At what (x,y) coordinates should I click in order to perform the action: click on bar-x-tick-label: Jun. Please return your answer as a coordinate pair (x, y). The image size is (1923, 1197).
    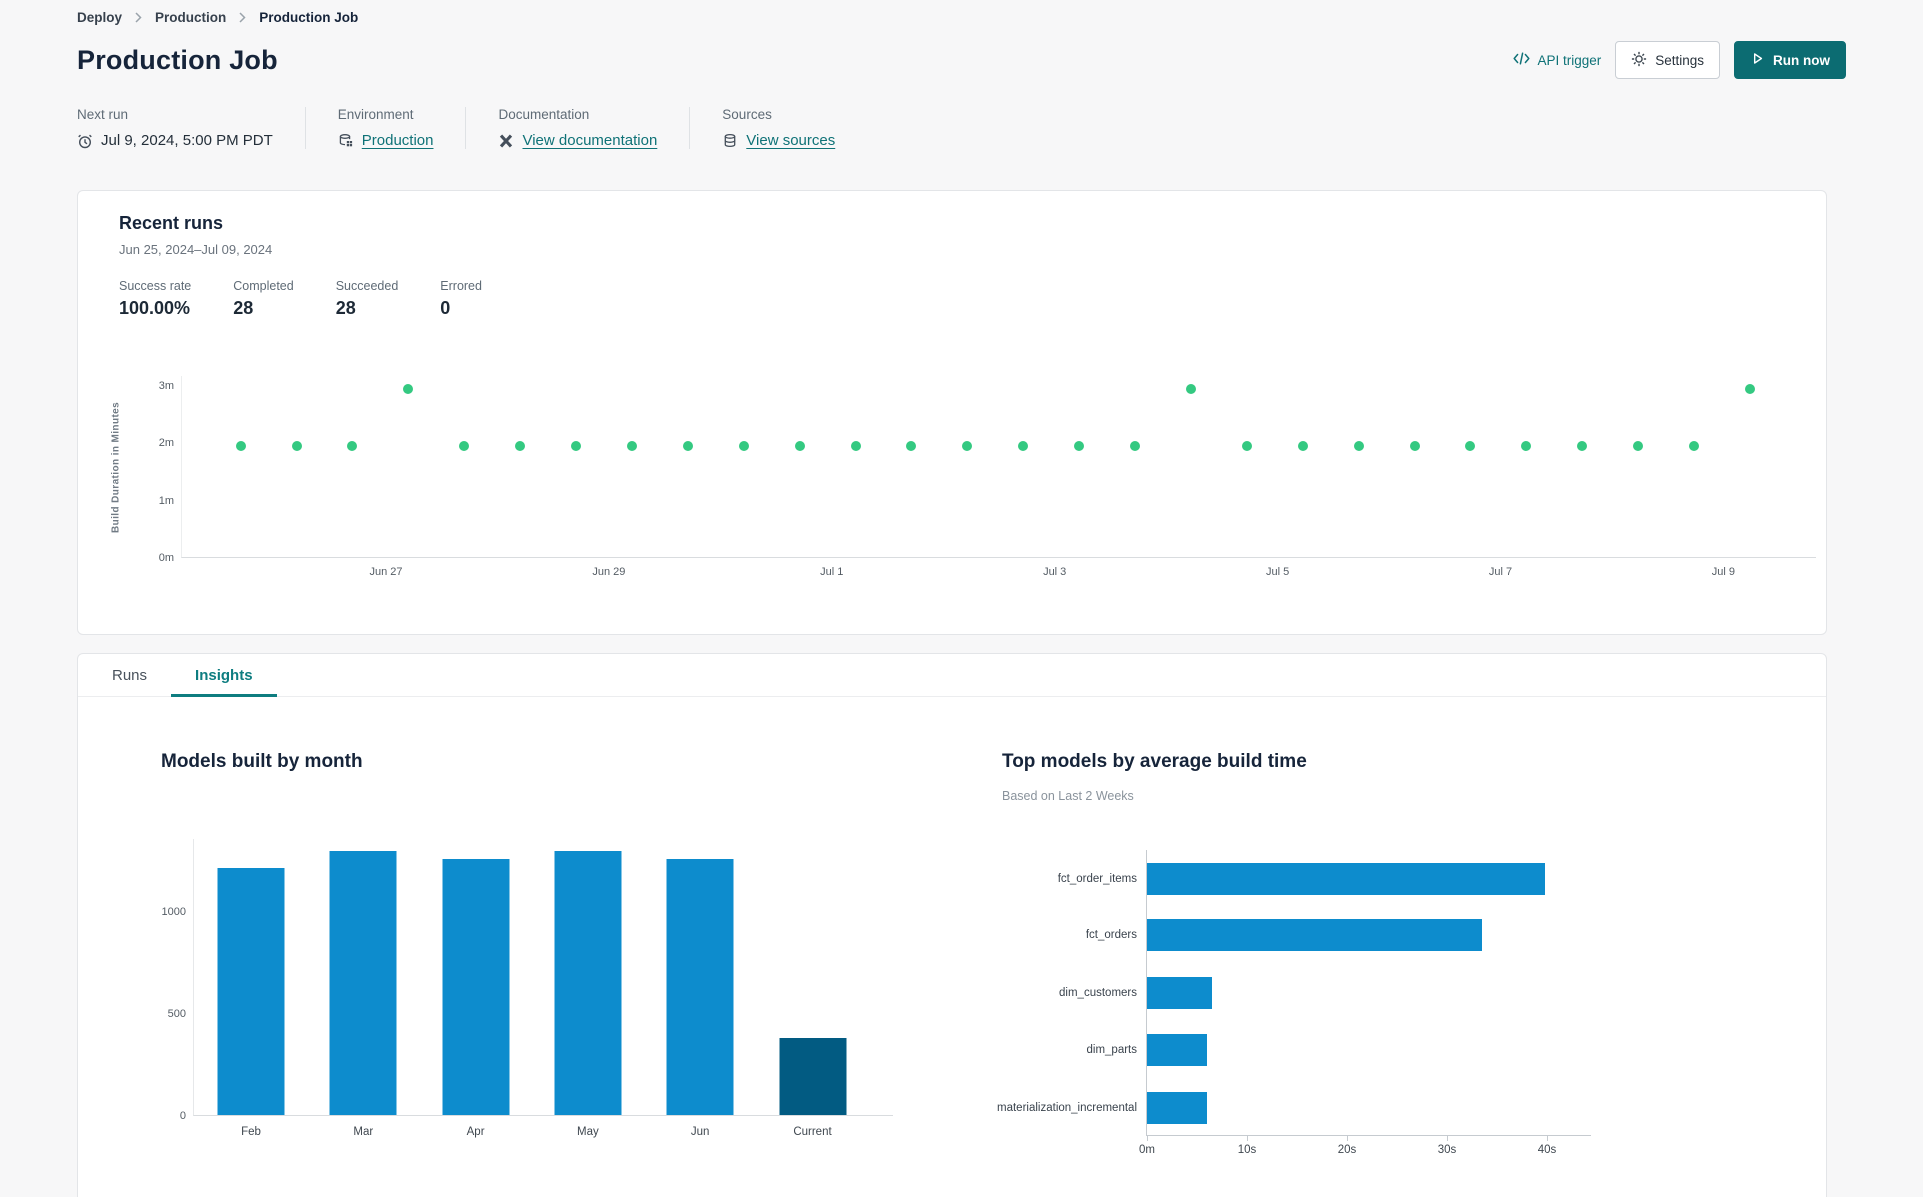
    Looking at the image, I should click on (700, 1132).